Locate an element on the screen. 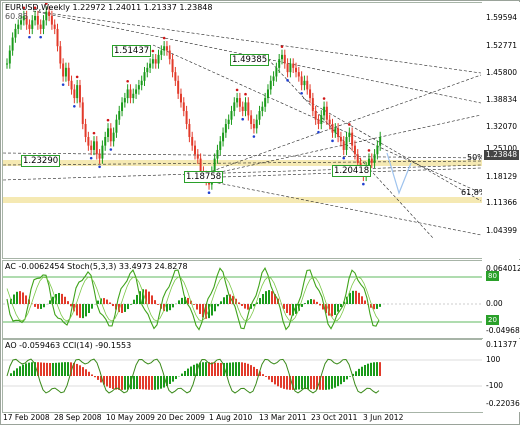 The height and width of the screenshot is (425, 520). fib-50-label: 50% is located at coordinates (474, 157).